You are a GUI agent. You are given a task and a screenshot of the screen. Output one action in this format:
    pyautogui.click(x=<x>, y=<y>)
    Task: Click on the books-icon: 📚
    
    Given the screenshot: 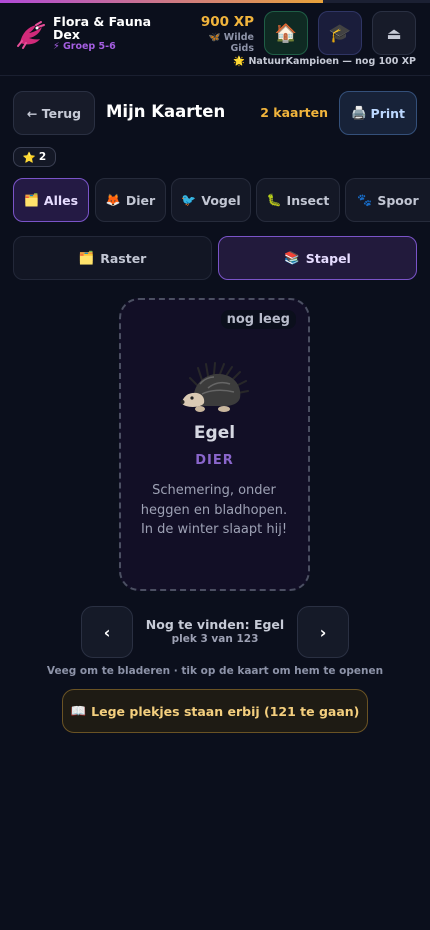 What is the action you would take?
    pyautogui.click(x=292, y=257)
    